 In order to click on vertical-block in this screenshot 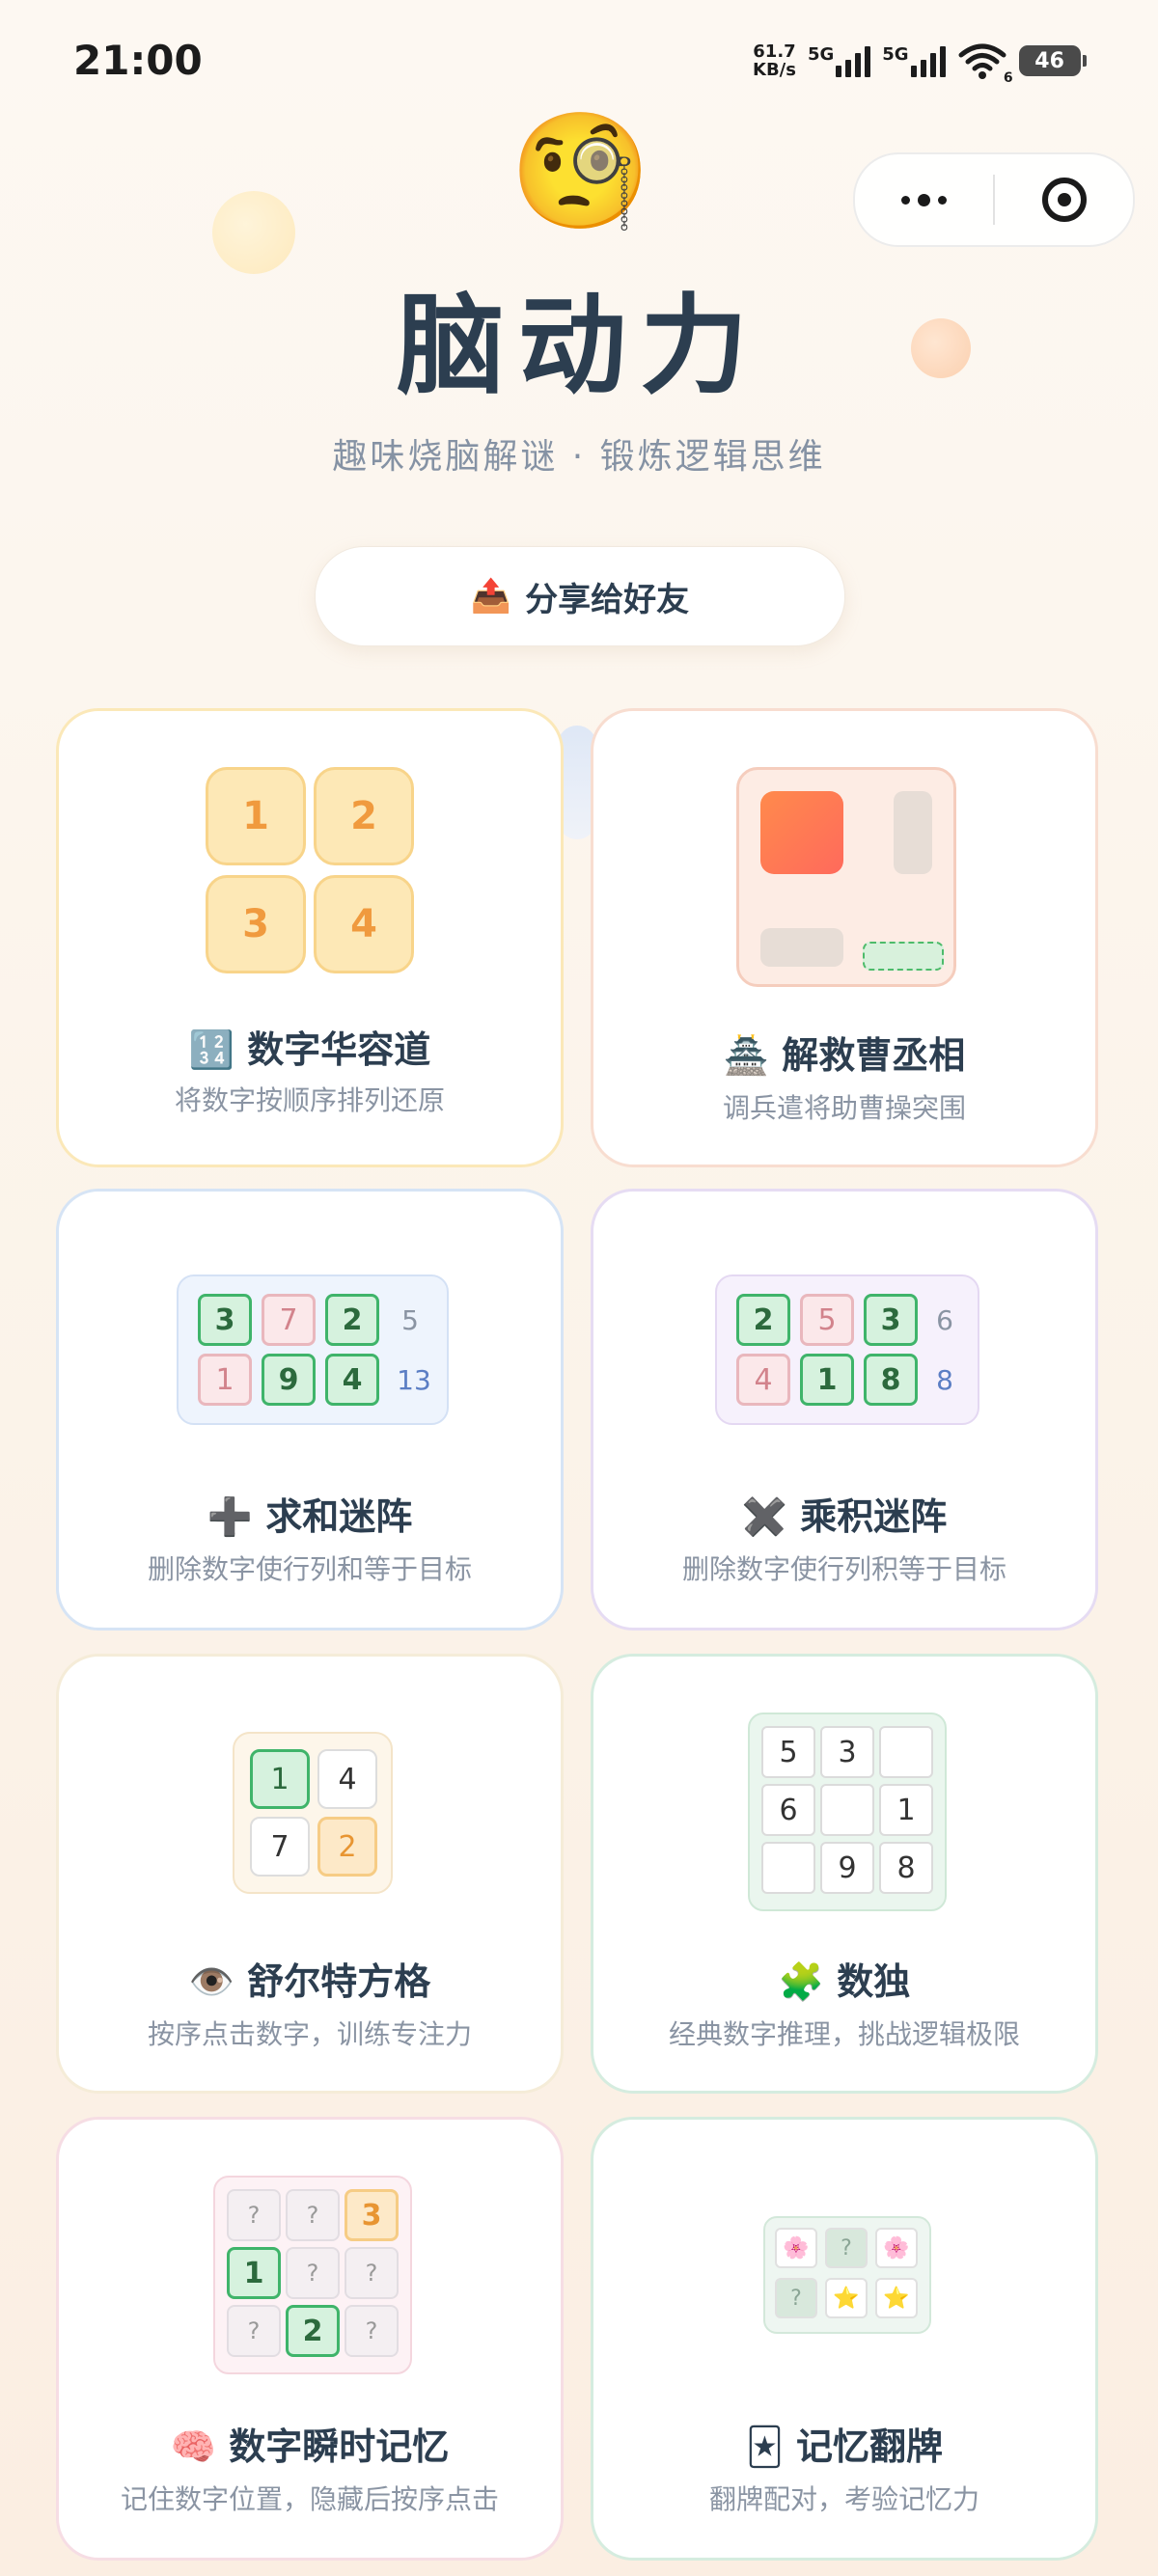, I will do `click(913, 832)`.